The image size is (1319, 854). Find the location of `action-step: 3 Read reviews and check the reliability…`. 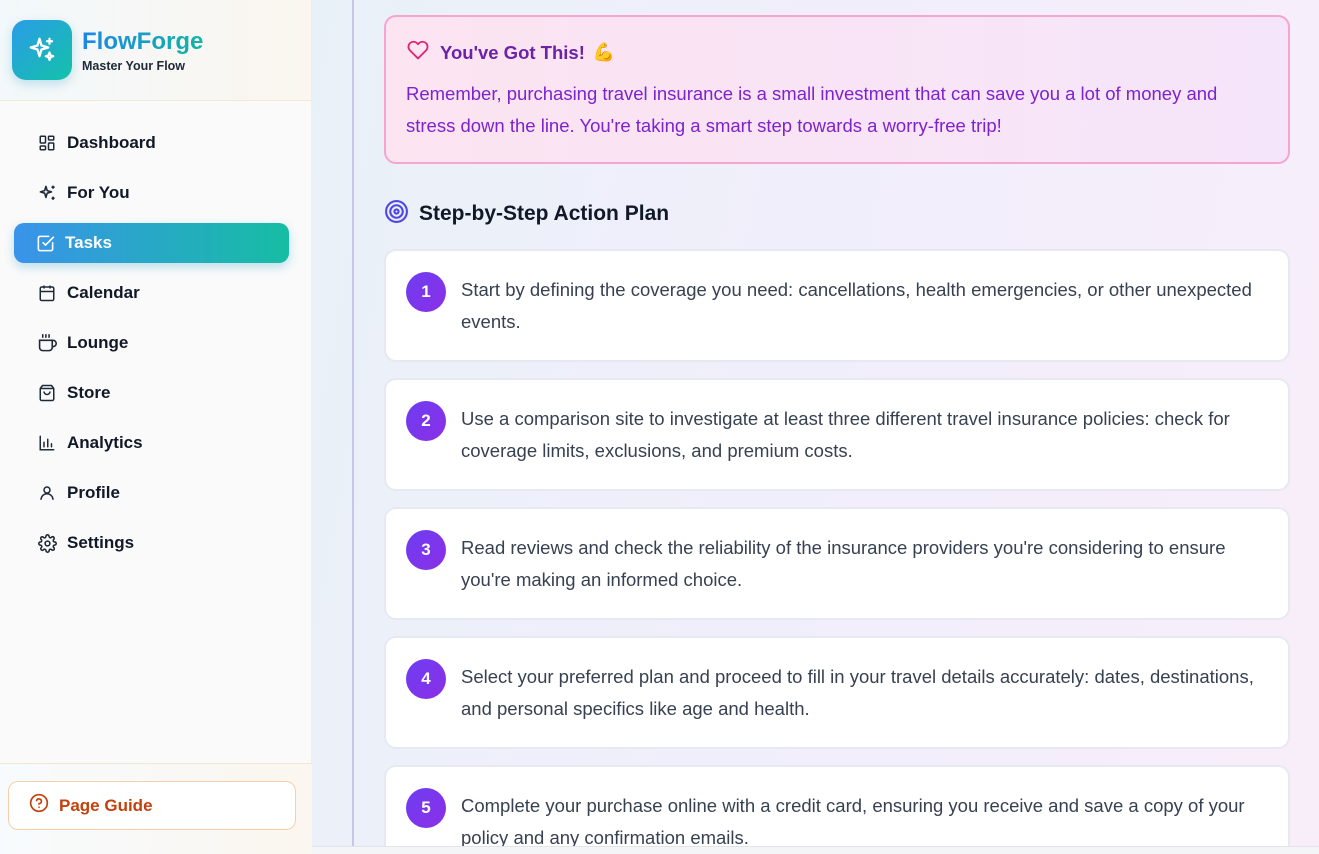

action-step: 3 Read reviews and check the reliability… is located at coordinates (837, 563).